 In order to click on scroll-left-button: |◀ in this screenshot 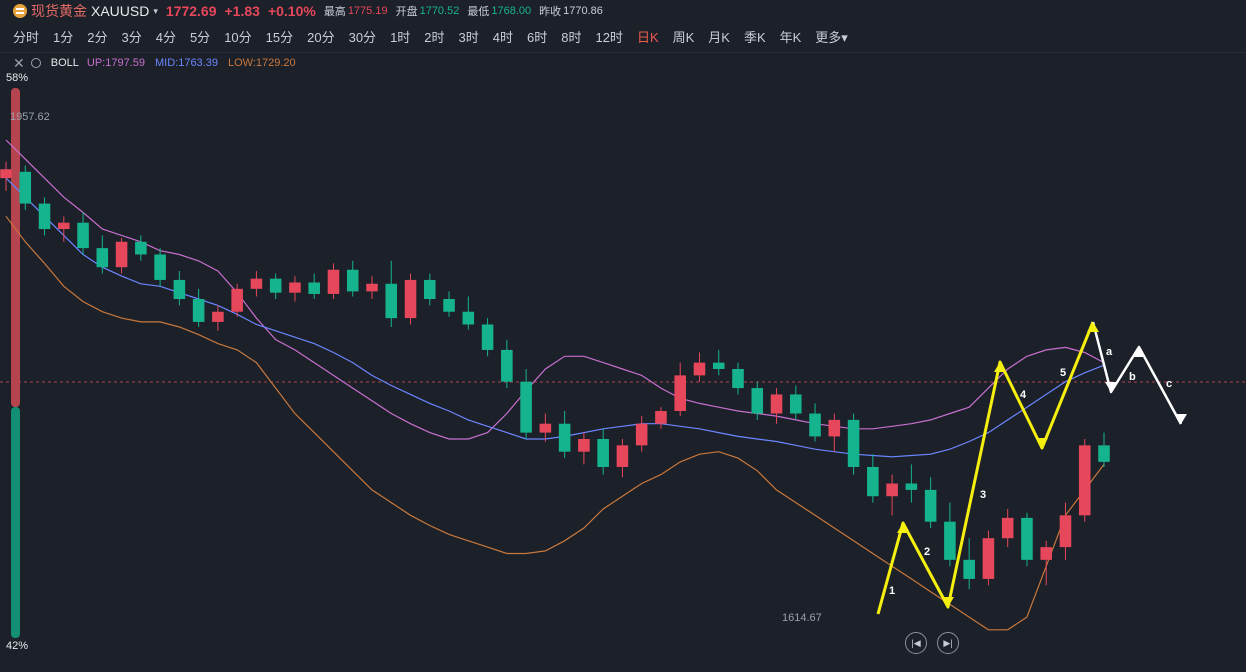, I will do `click(916, 643)`.